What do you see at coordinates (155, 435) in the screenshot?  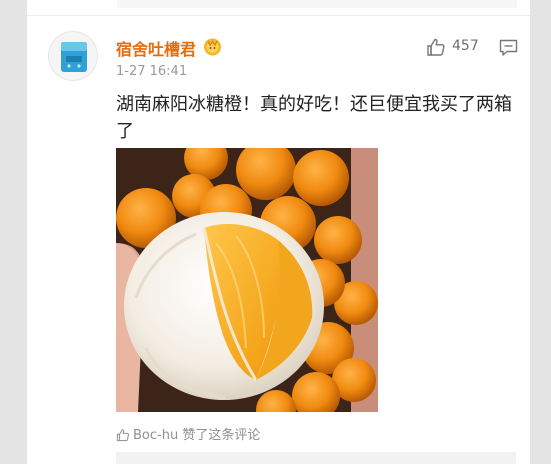 I see `liked-by-user: Boc-hu` at bounding box center [155, 435].